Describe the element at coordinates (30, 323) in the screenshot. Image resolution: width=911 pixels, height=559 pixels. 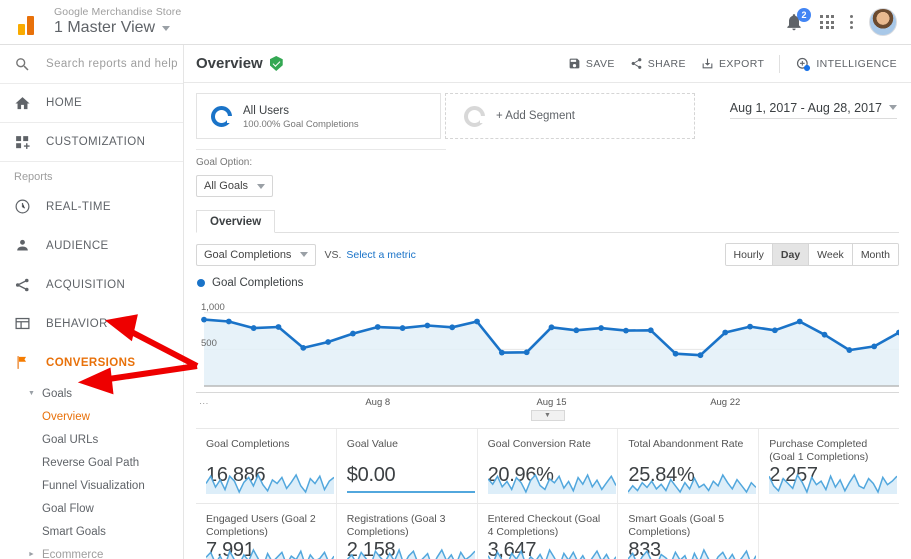
I see `behavior-icon` at that location.